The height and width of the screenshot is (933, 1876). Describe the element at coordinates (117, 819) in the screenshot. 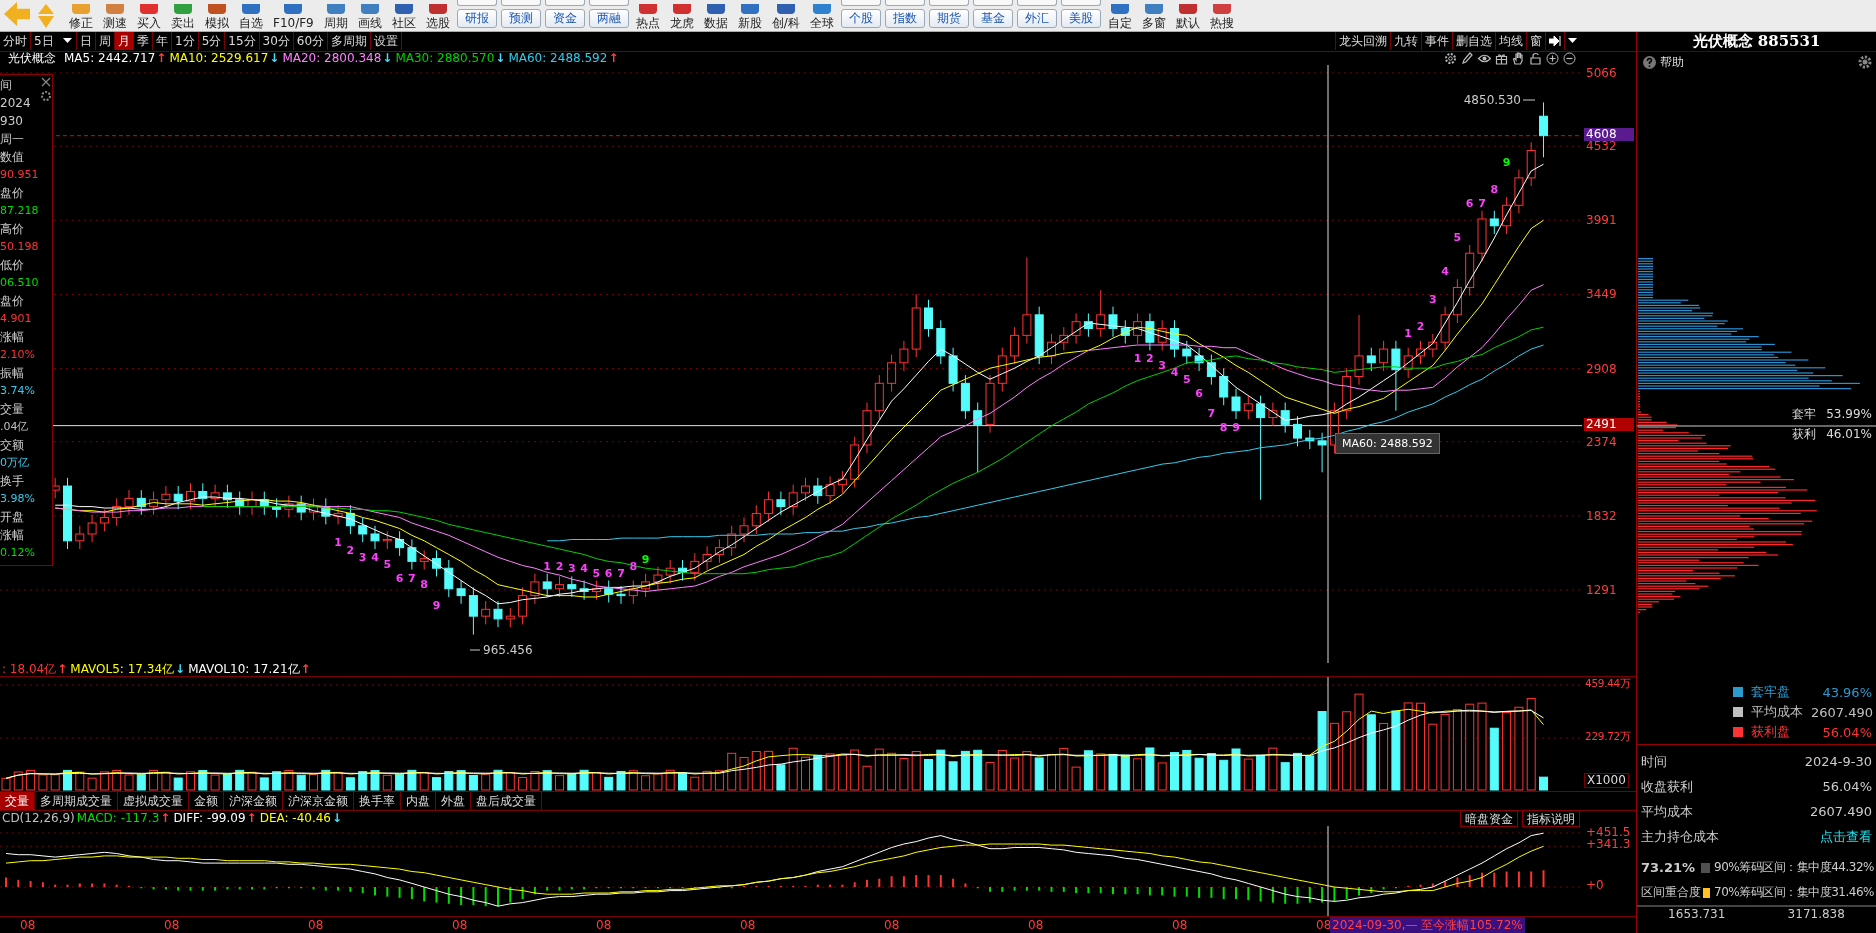

I see `indicator-value: MACD: -117.3` at that location.